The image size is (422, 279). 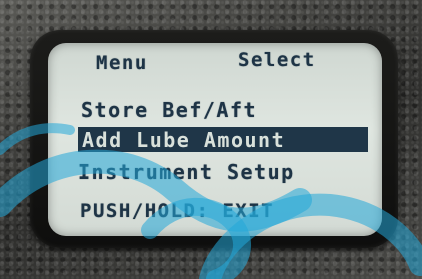 I want to click on header-menu-label: Menu, so click(x=122, y=63).